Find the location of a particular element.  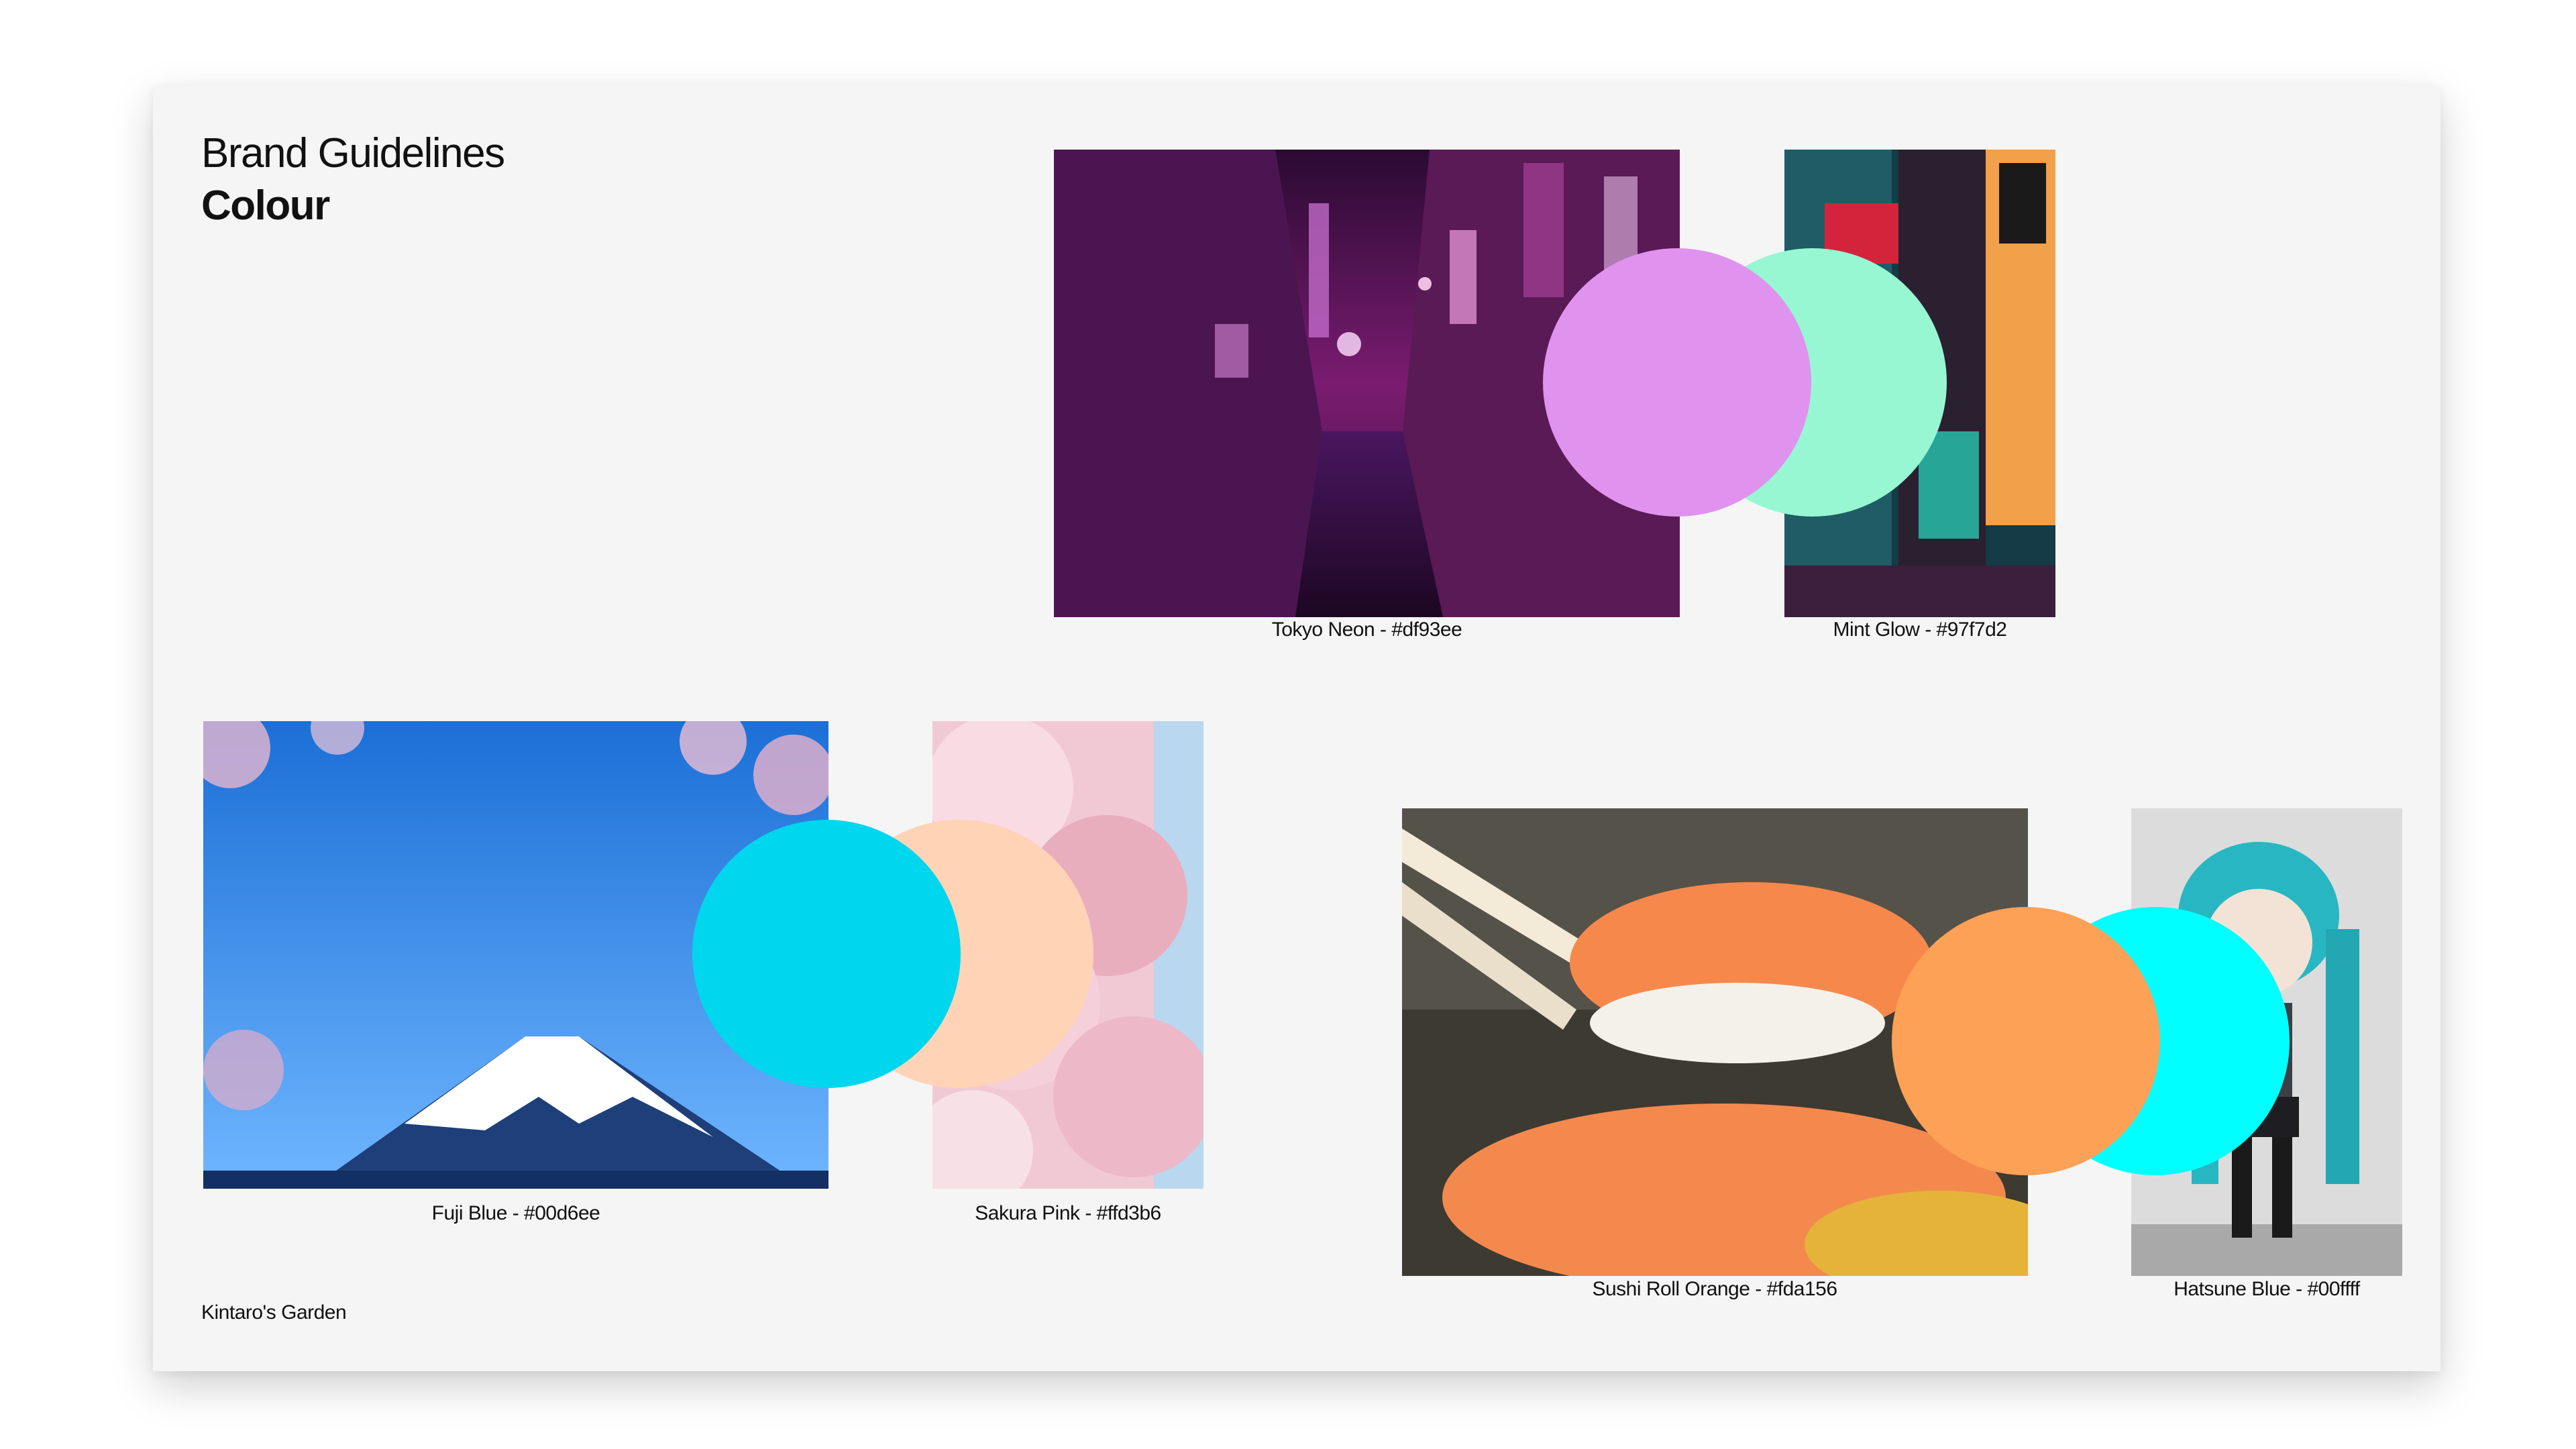

mint-glow-caption: Mint Glow - #97f7d2 is located at coordinates (1920, 630).